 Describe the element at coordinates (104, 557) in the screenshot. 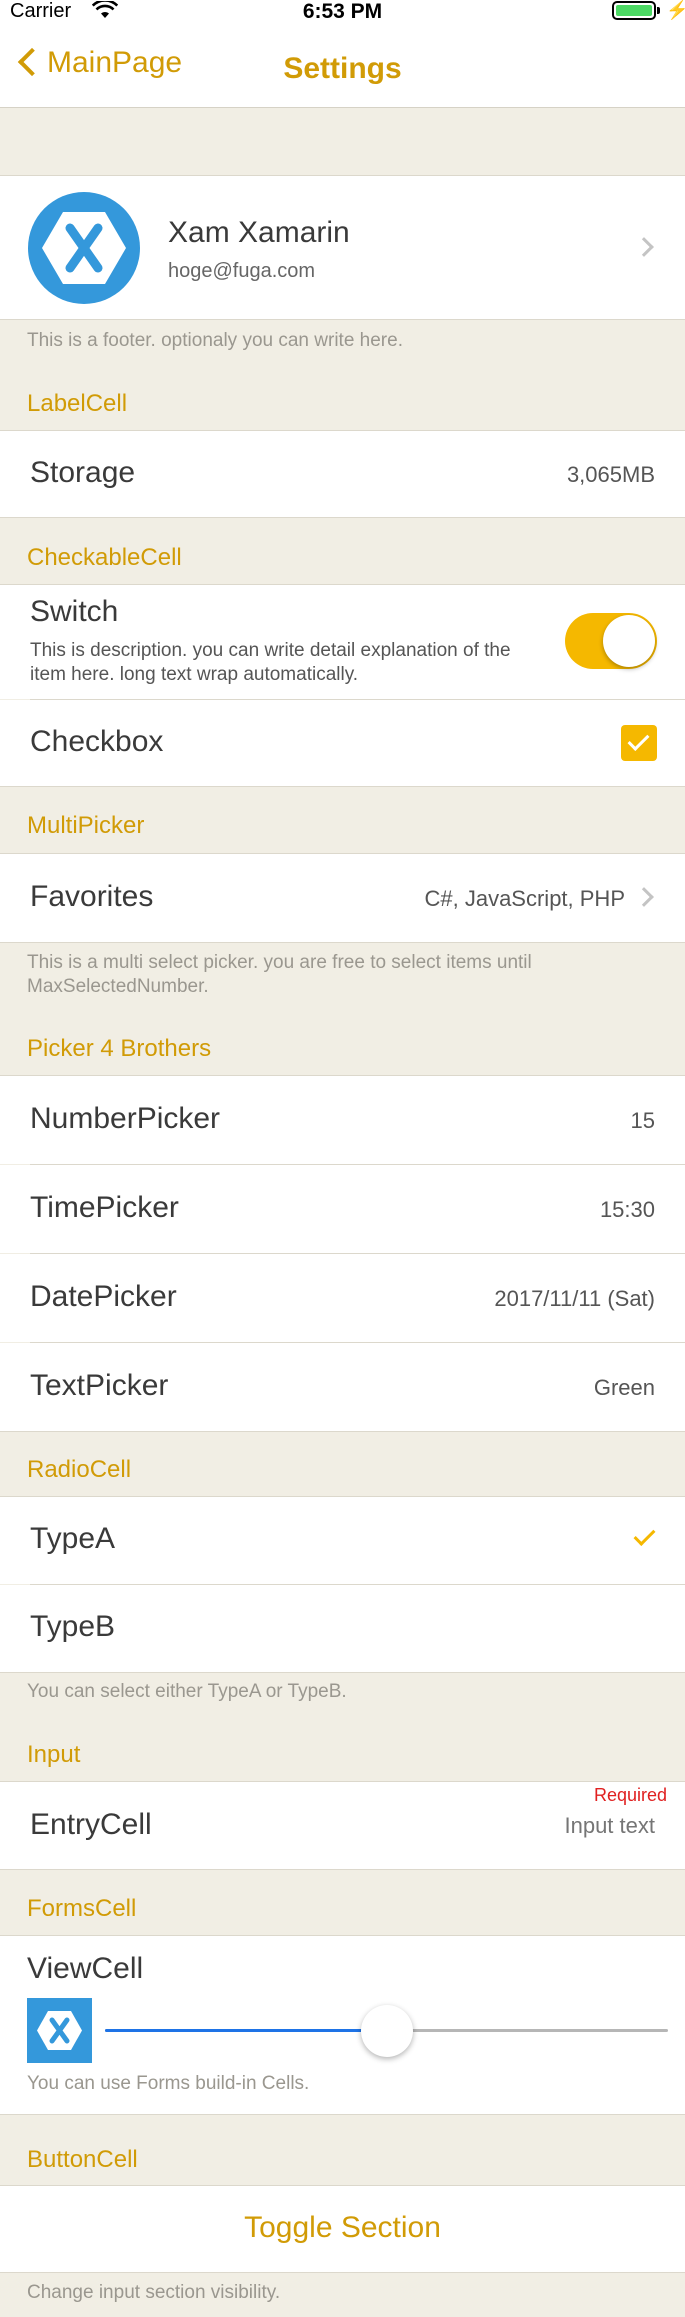

I see `checkable-section-header: CheckableCell` at that location.